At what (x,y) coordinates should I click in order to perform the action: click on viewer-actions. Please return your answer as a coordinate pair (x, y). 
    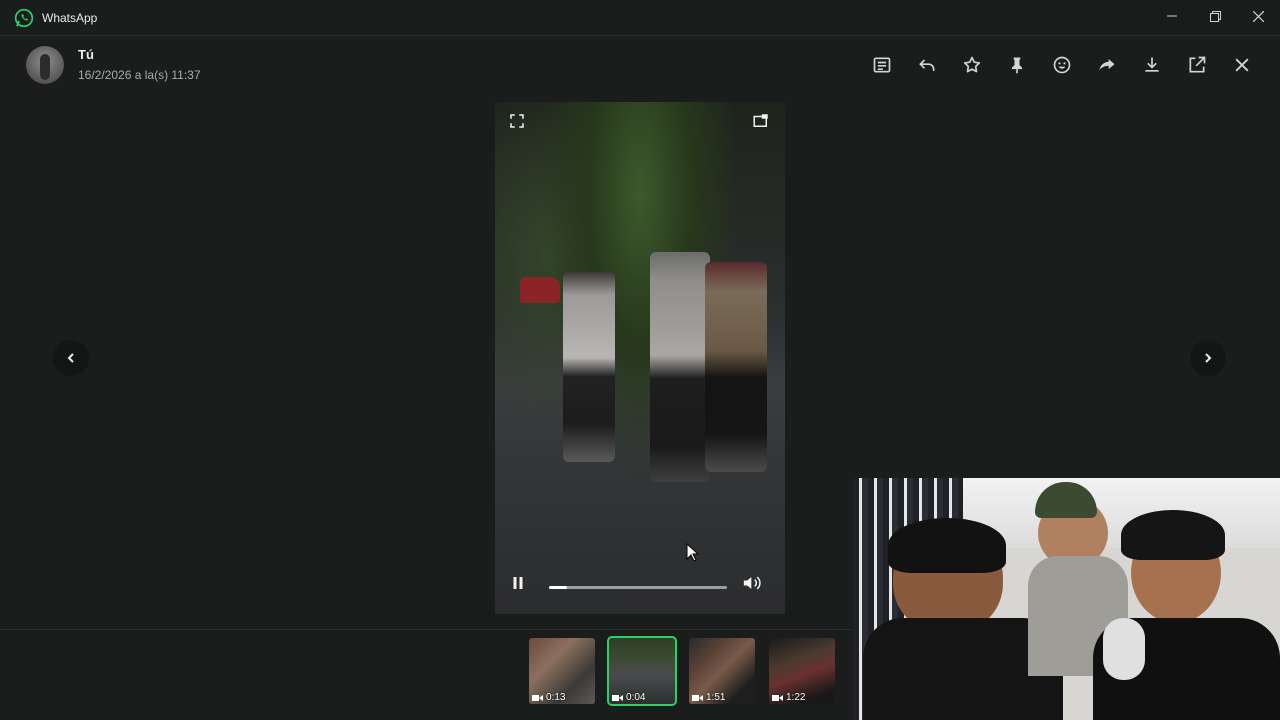
    Looking at the image, I should click on (1062, 65).